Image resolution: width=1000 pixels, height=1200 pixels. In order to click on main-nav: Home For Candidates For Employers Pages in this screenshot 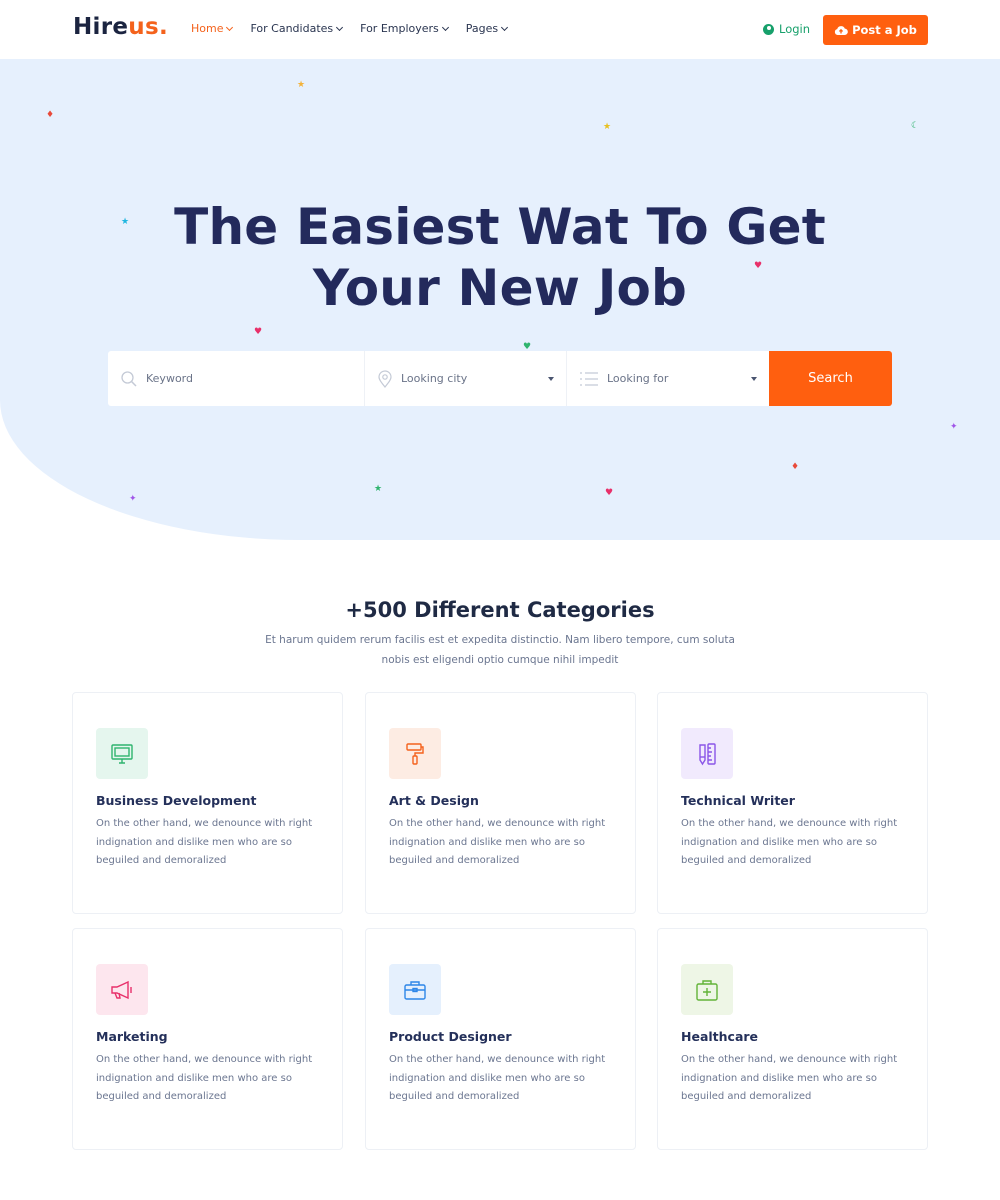, I will do `click(358, 28)`.